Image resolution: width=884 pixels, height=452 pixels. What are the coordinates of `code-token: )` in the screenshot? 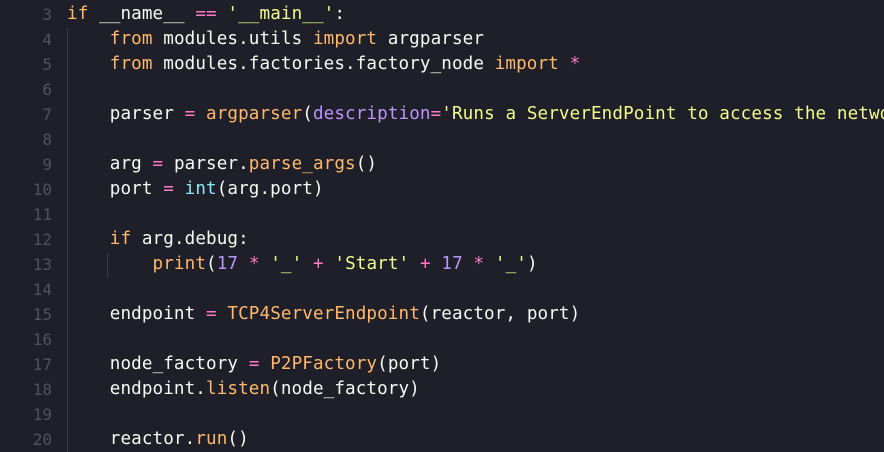 It's located at (532, 264).